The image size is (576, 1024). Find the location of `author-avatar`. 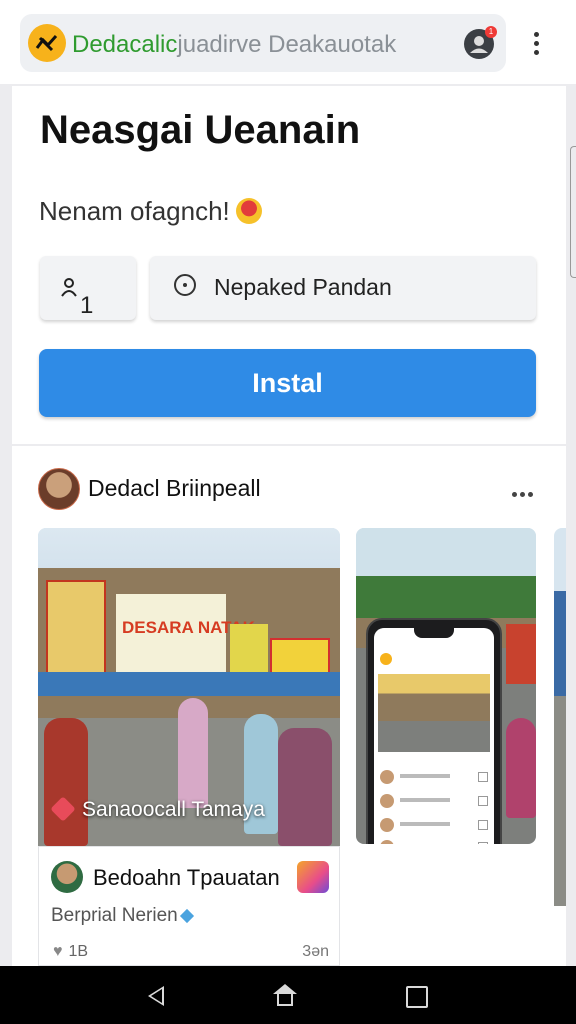

author-avatar is located at coordinates (59, 489).